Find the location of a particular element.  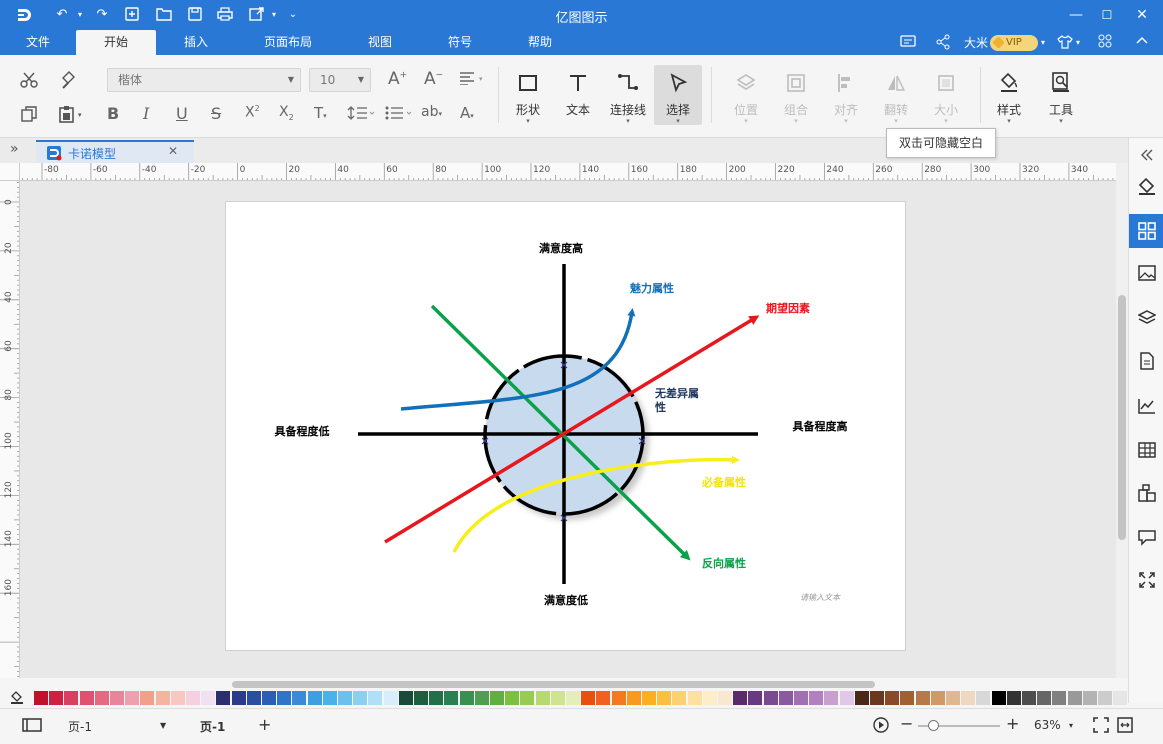

horizontal-scroll-thumb is located at coordinates (553, 684).